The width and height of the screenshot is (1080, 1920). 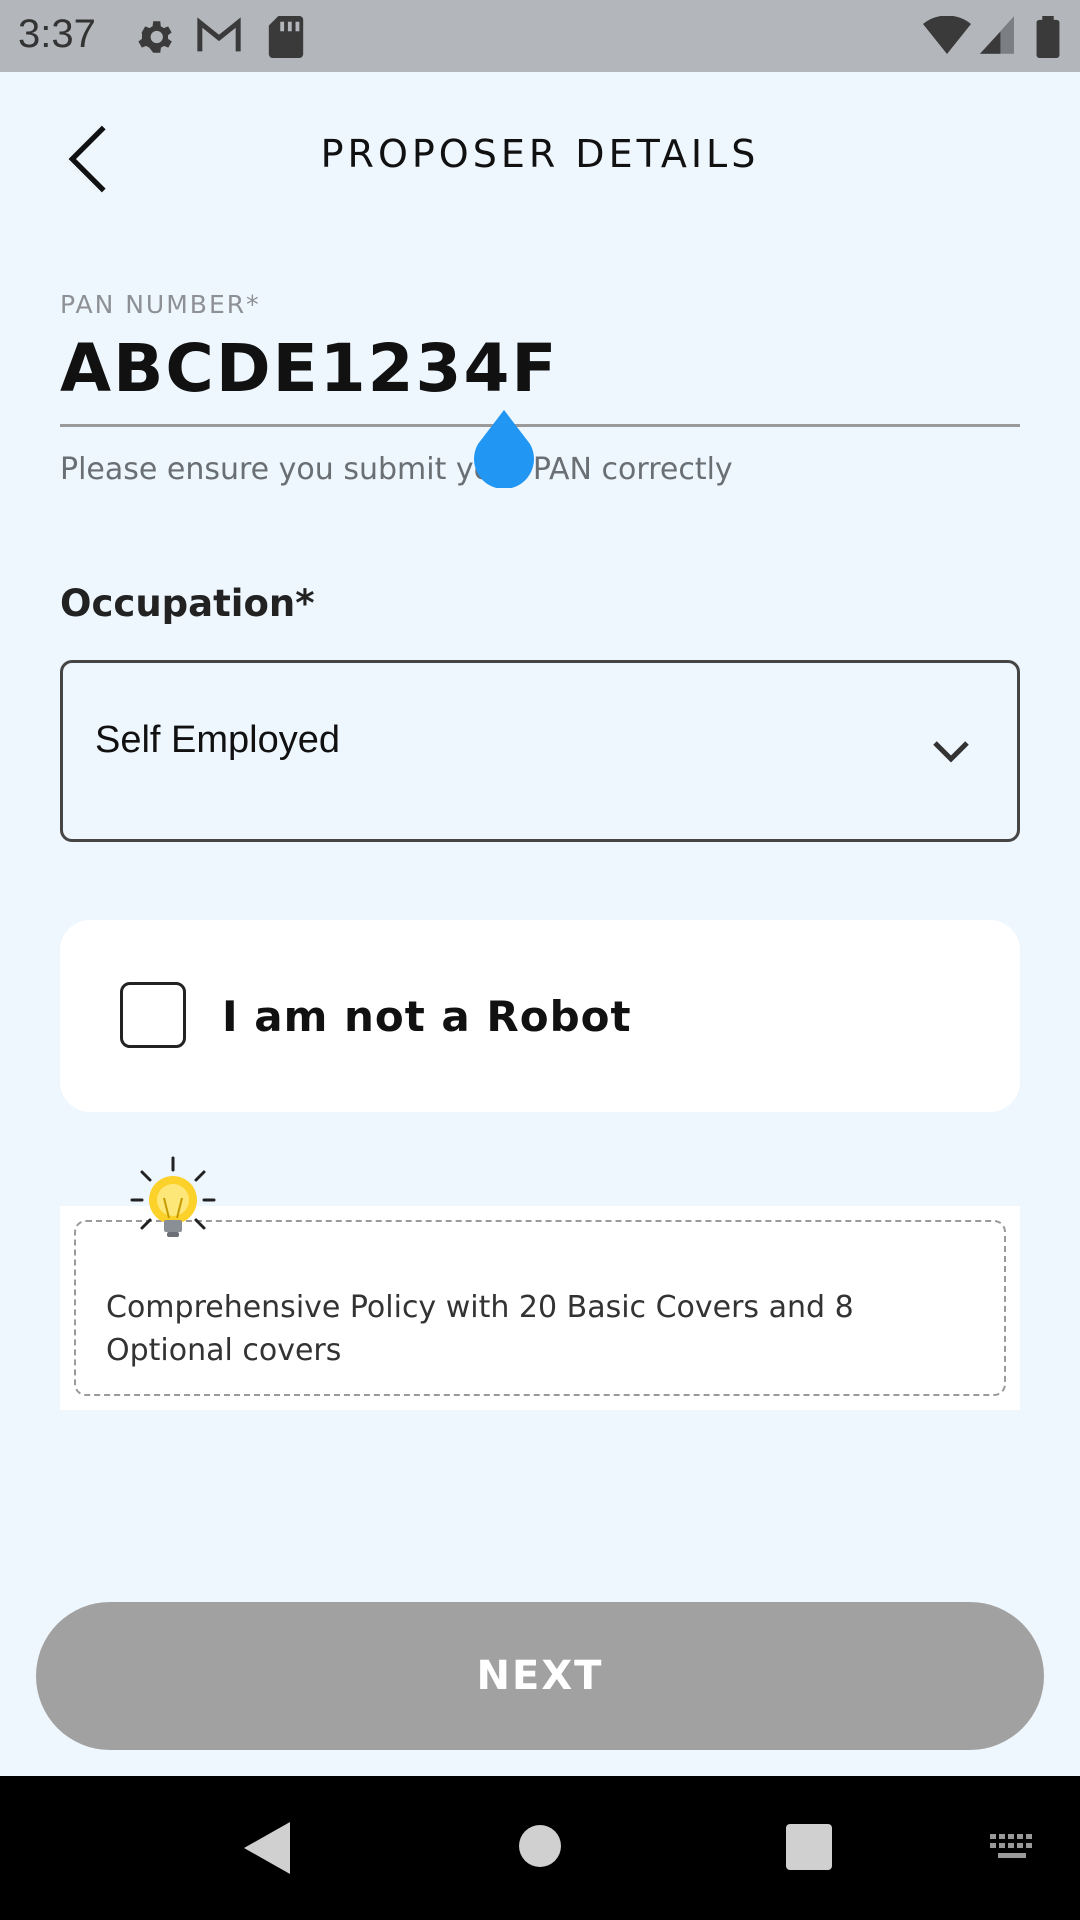 What do you see at coordinates (809, 1847) in the screenshot?
I see `nav-recents-icon` at bounding box center [809, 1847].